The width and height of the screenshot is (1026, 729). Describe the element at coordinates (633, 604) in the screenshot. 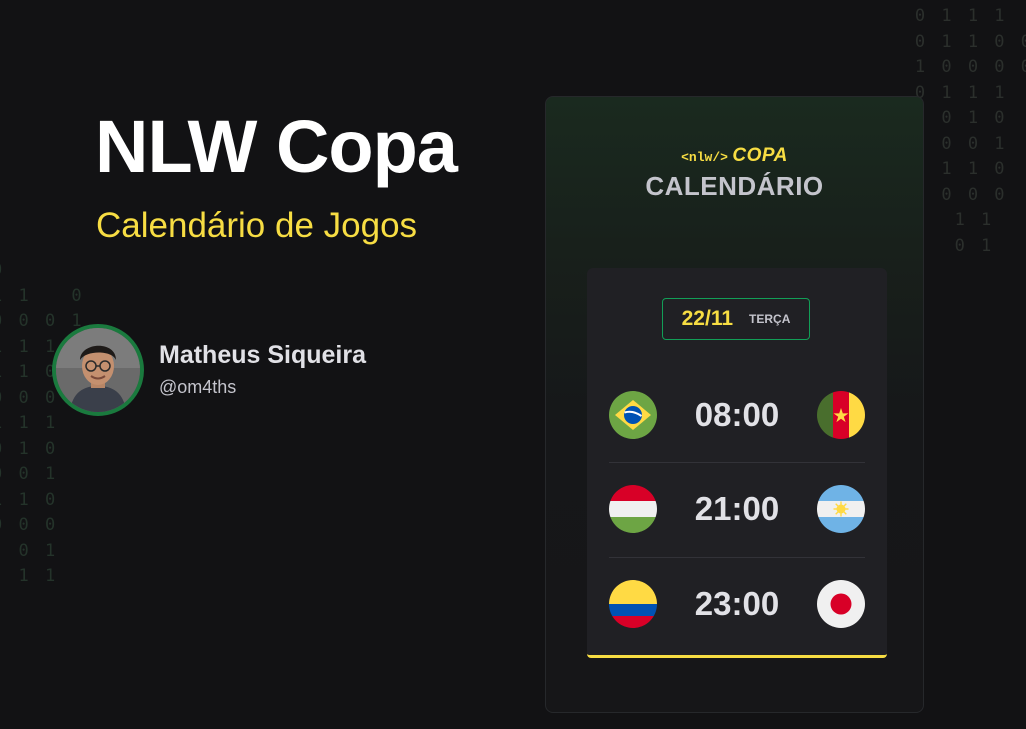

I see `colombia-flag-icon` at that location.